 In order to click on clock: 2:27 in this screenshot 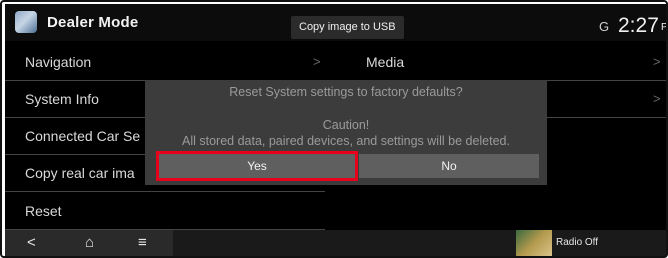, I will do `click(638, 25)`.